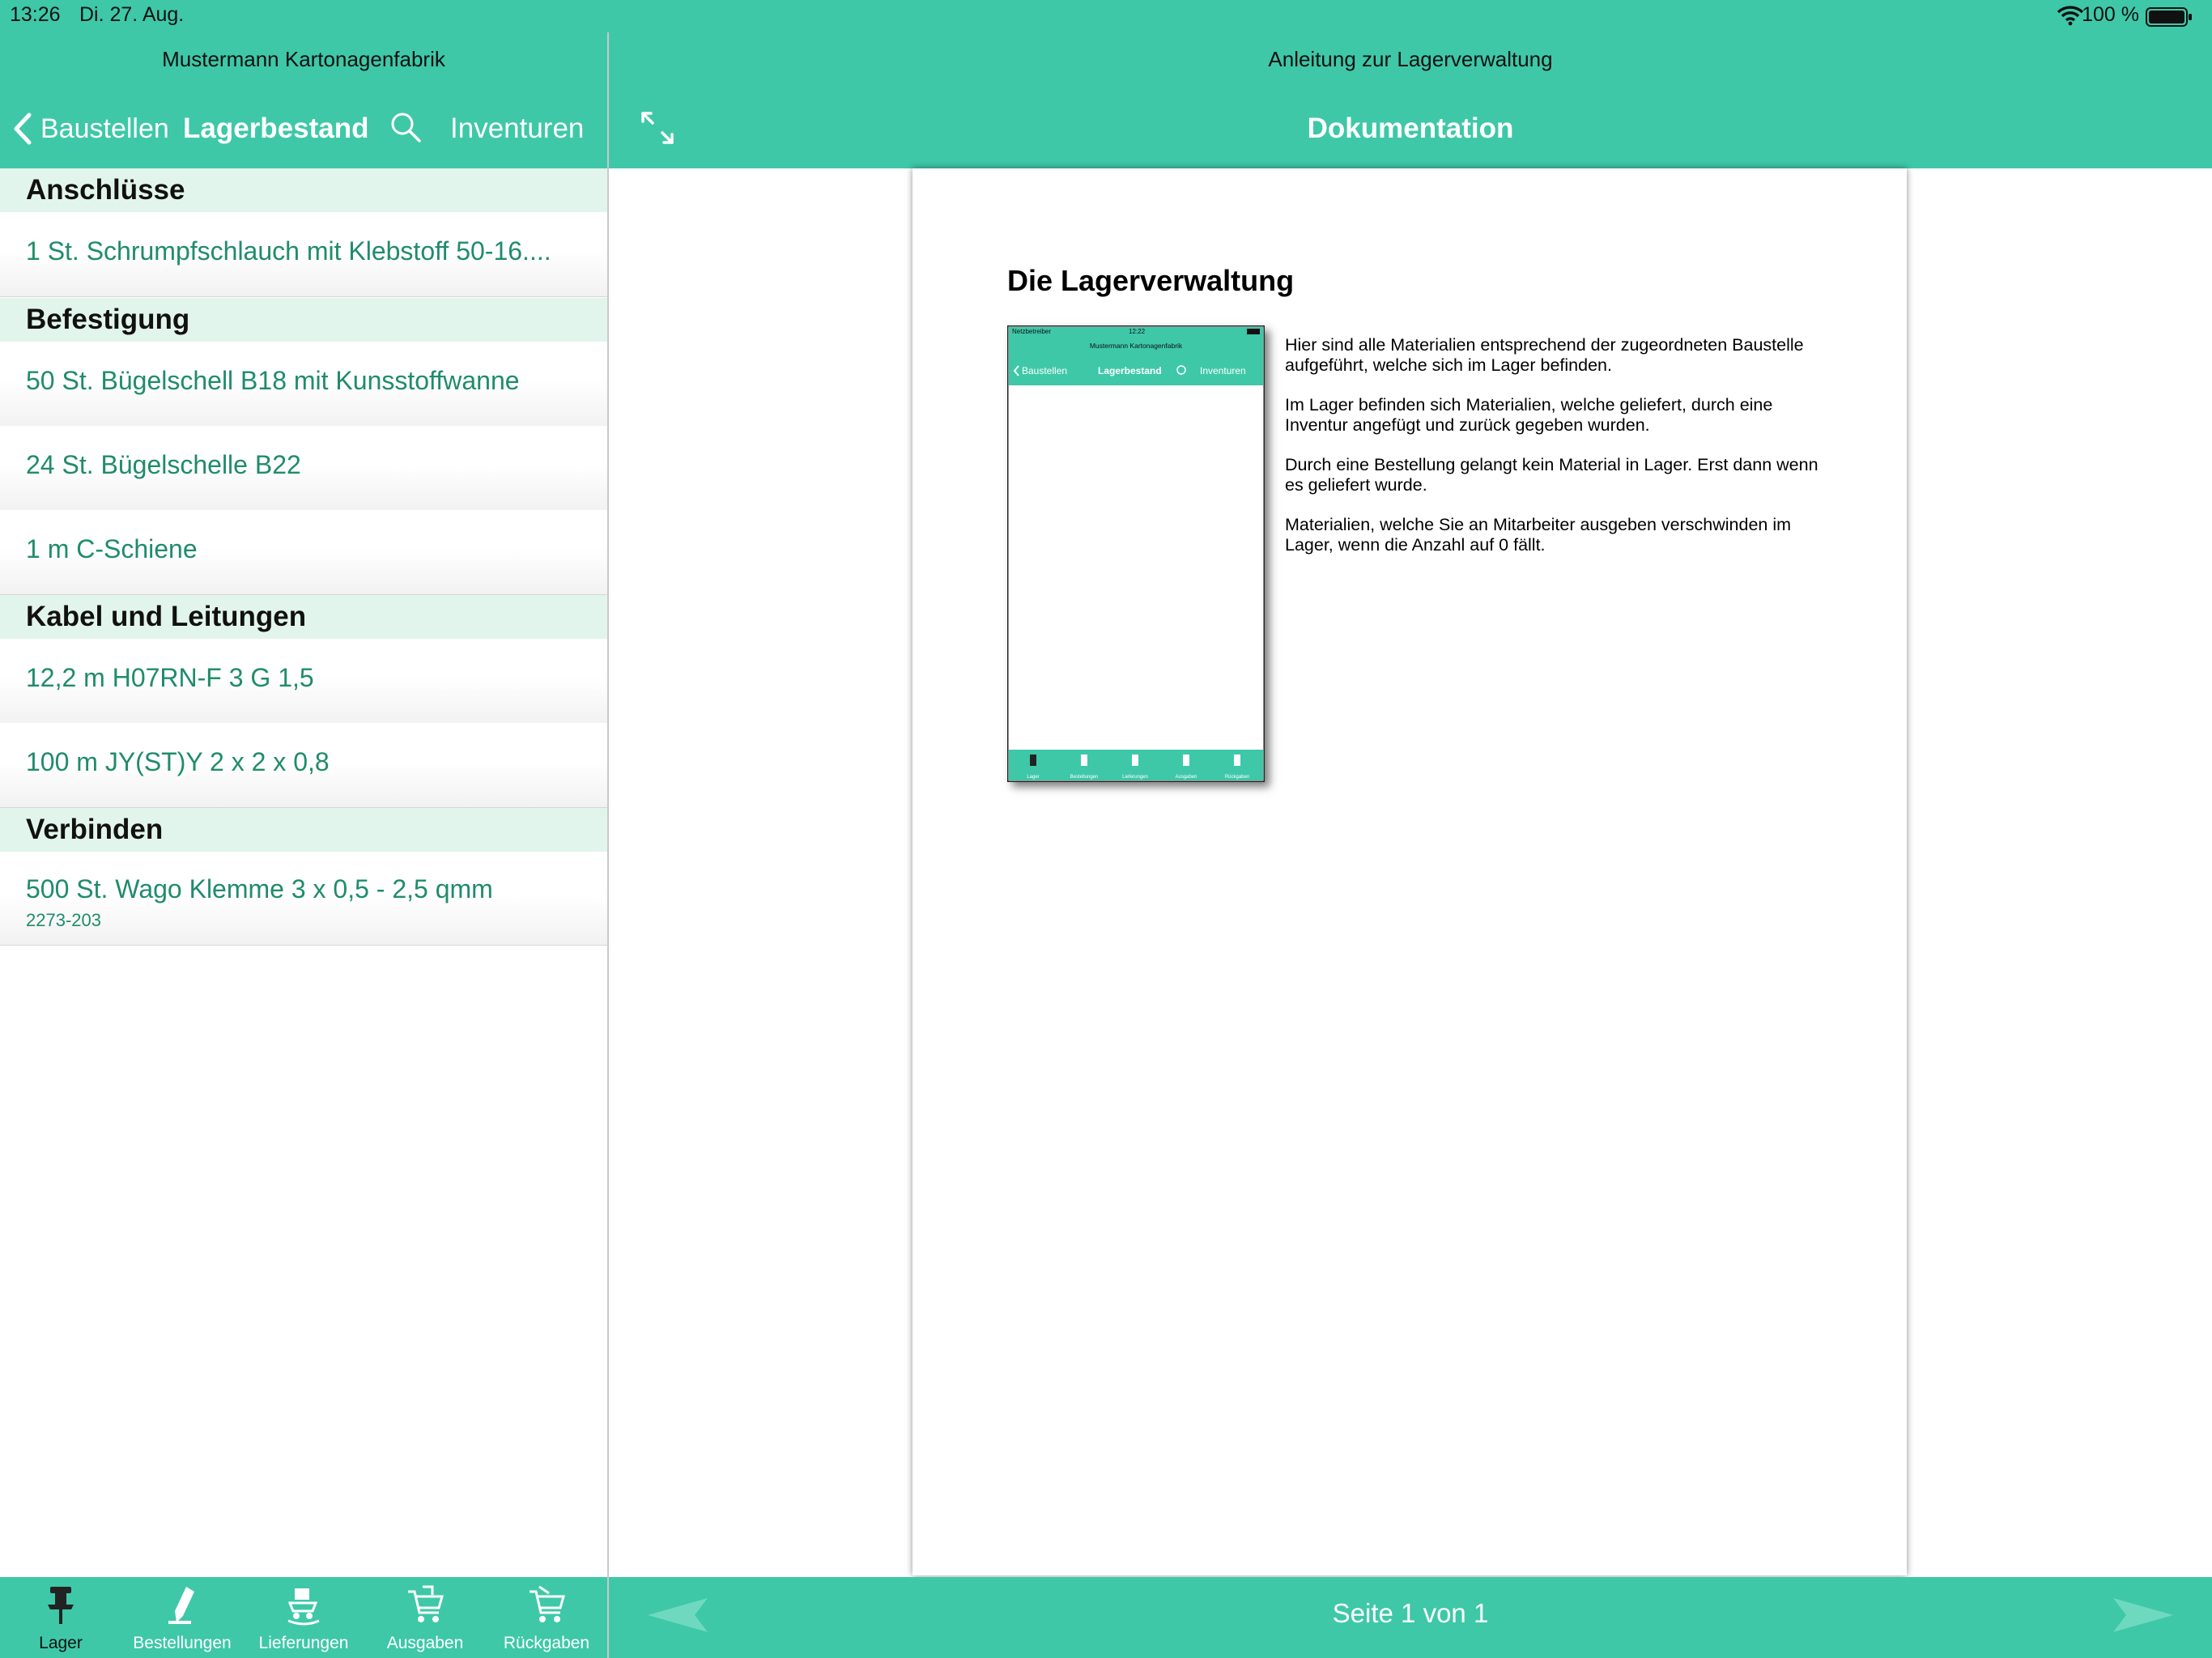 Image resolution: width=2212 pixels, height=1658 pixels. Describe the element at coordinates (1151, 280) in the screenshot. I see `document-heading: Die Lagerverwaltung` at that location.